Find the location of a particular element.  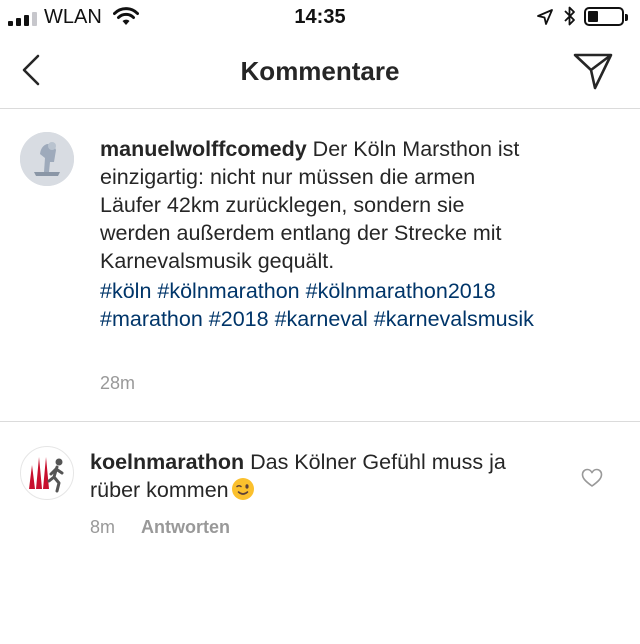

hashtag-link: #köln is located at coordinates (125, 291).